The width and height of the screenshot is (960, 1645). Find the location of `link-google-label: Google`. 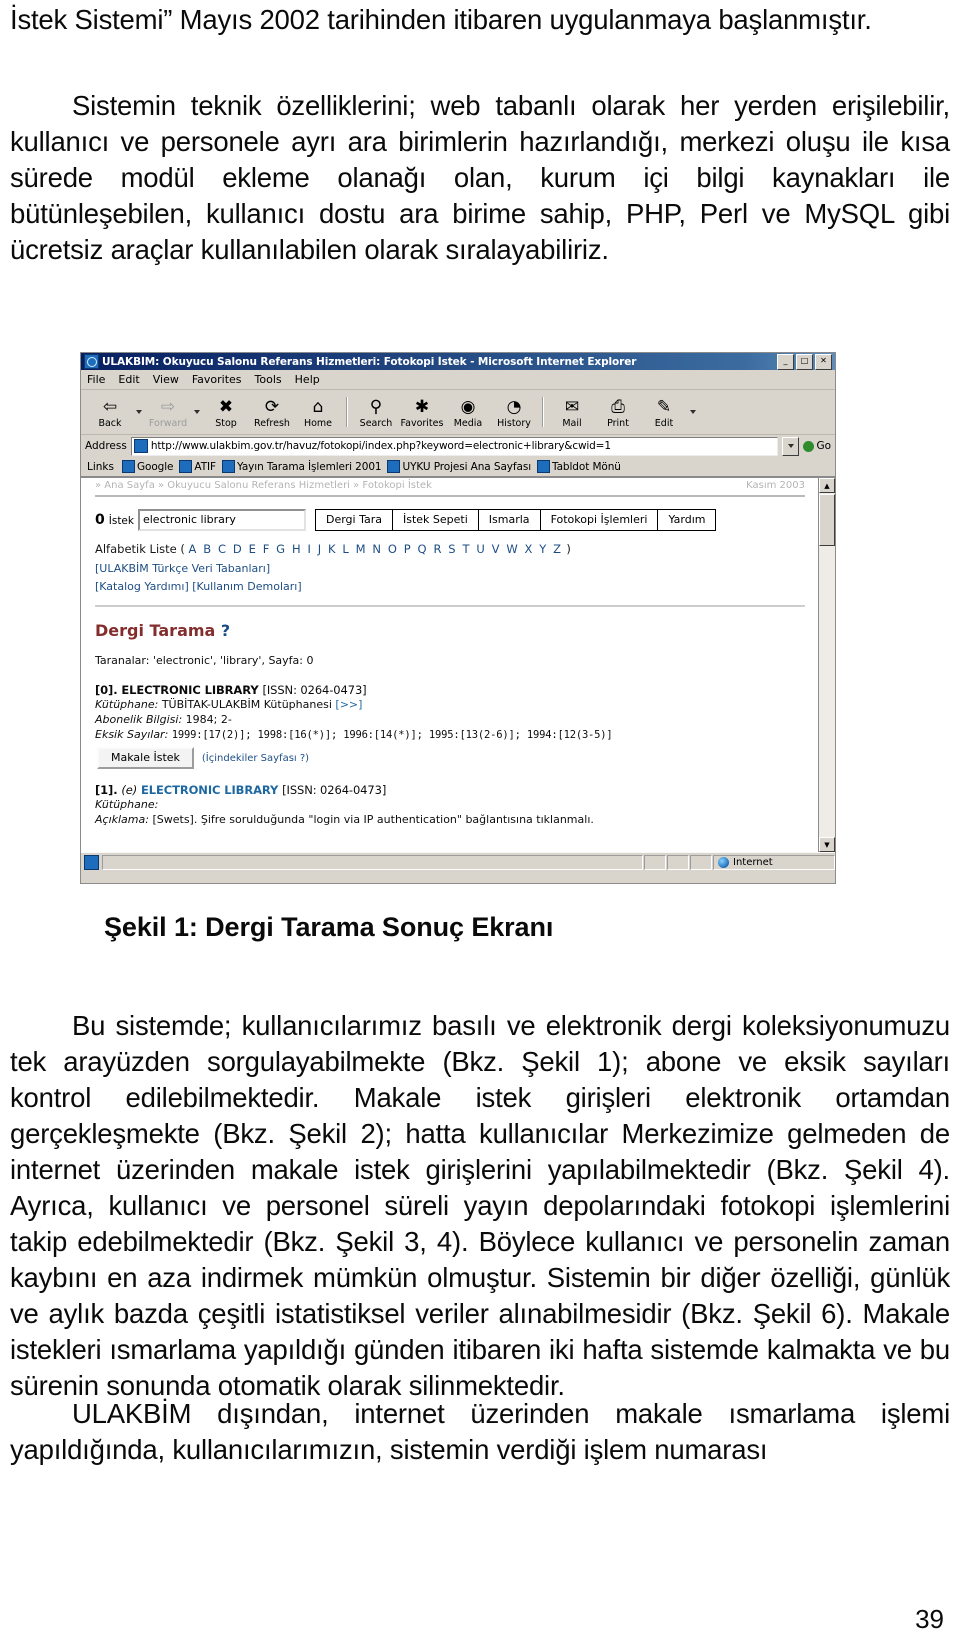

link-google-label: Google is located at coordinates (155, 466).